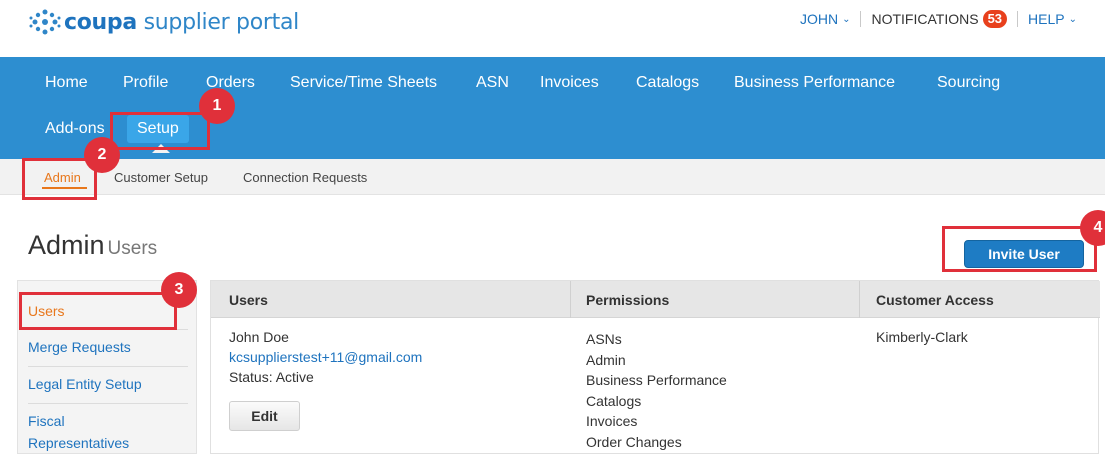 The width and height of the screenshot is (1105, 454). I want to click on permission-item: Catalogs, so click(614, 400).